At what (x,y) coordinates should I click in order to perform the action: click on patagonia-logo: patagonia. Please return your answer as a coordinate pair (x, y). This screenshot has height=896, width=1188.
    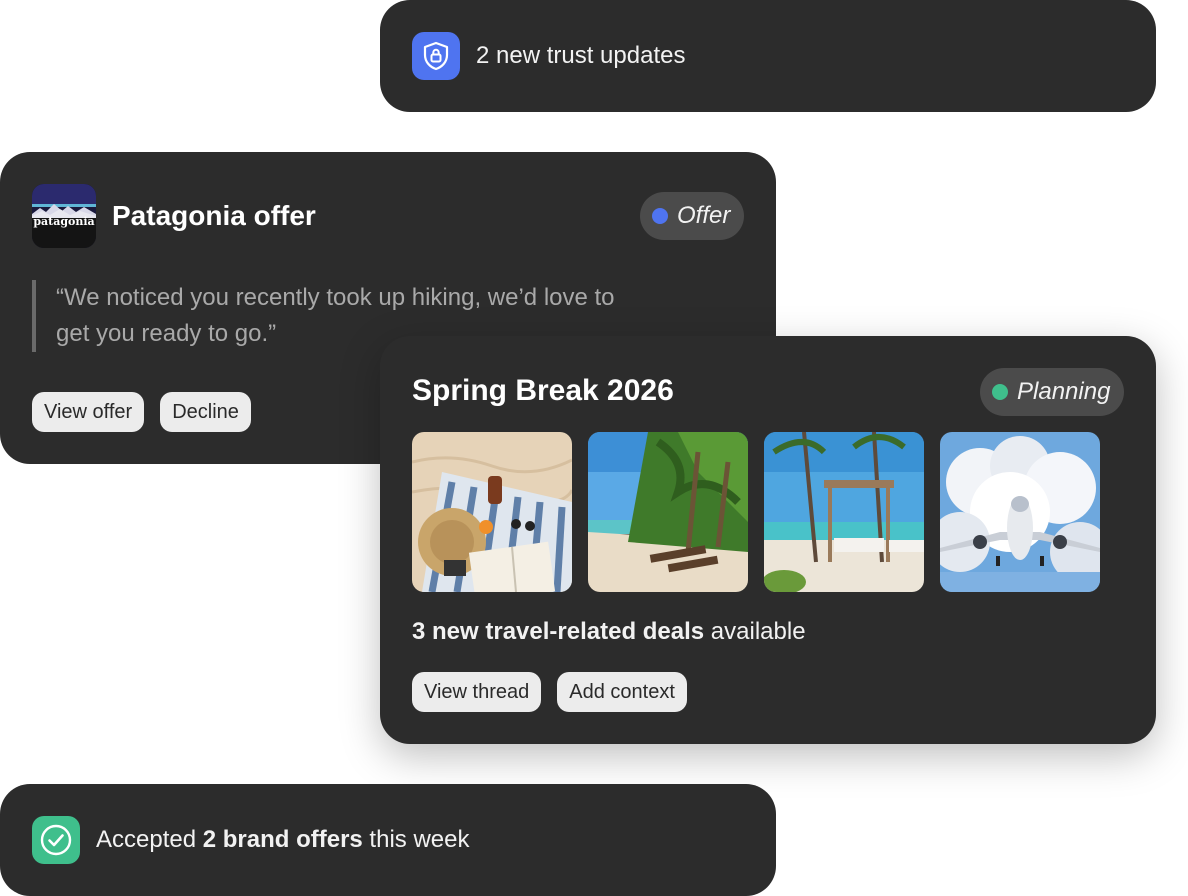
    Looking at the image, I should click on (64, 216).